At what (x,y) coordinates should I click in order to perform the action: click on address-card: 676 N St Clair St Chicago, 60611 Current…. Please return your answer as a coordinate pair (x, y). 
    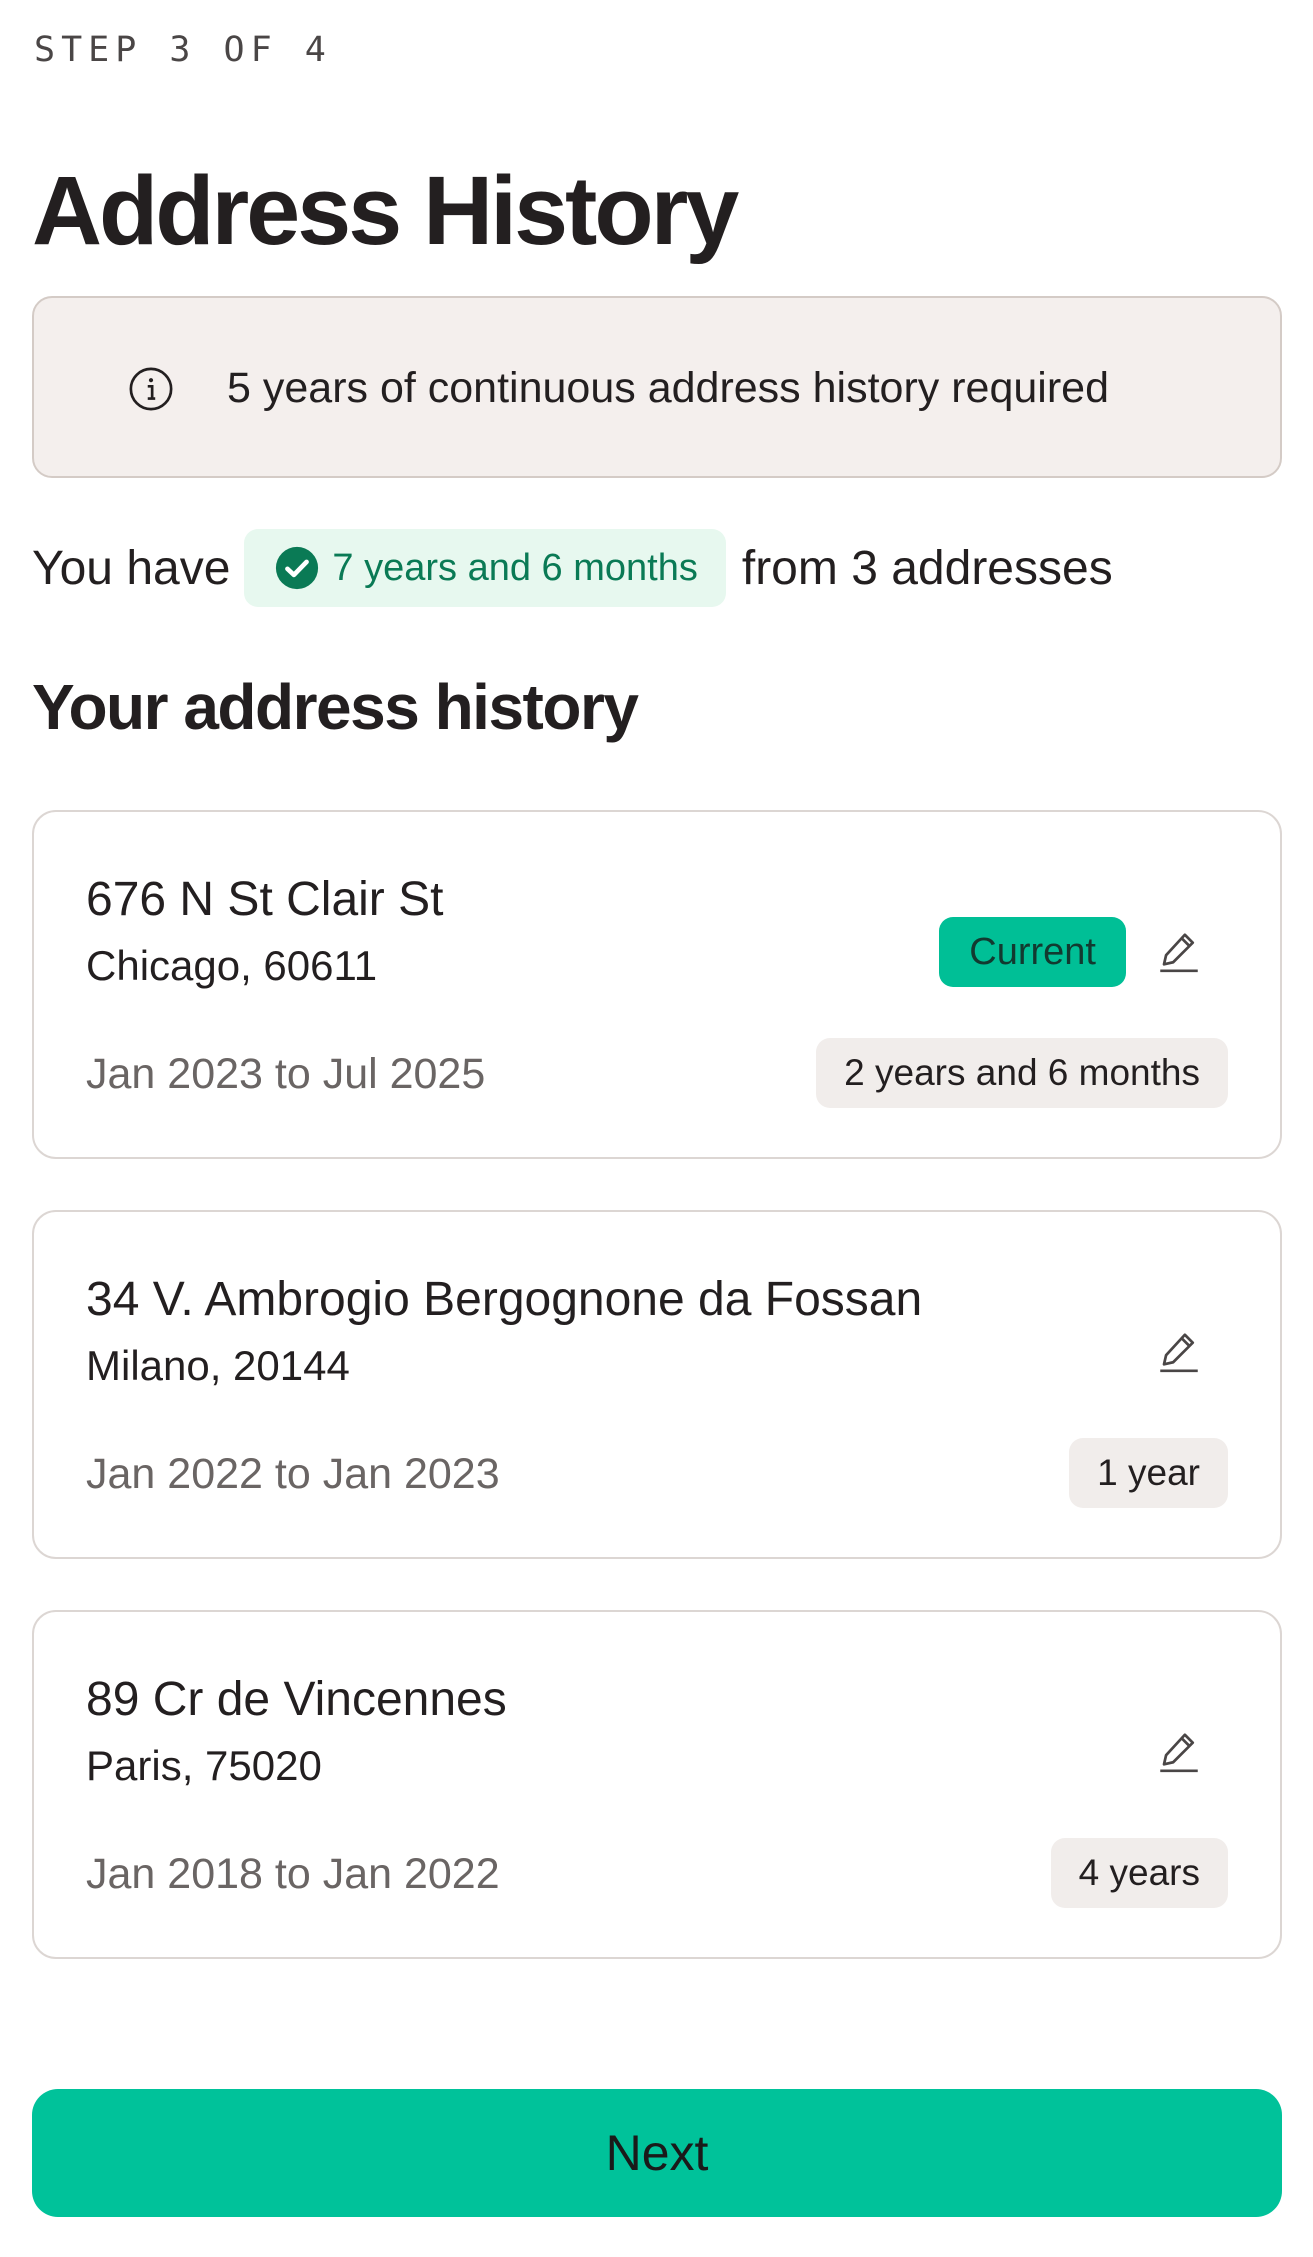
    Looking at the image, I should click on (657, 984).